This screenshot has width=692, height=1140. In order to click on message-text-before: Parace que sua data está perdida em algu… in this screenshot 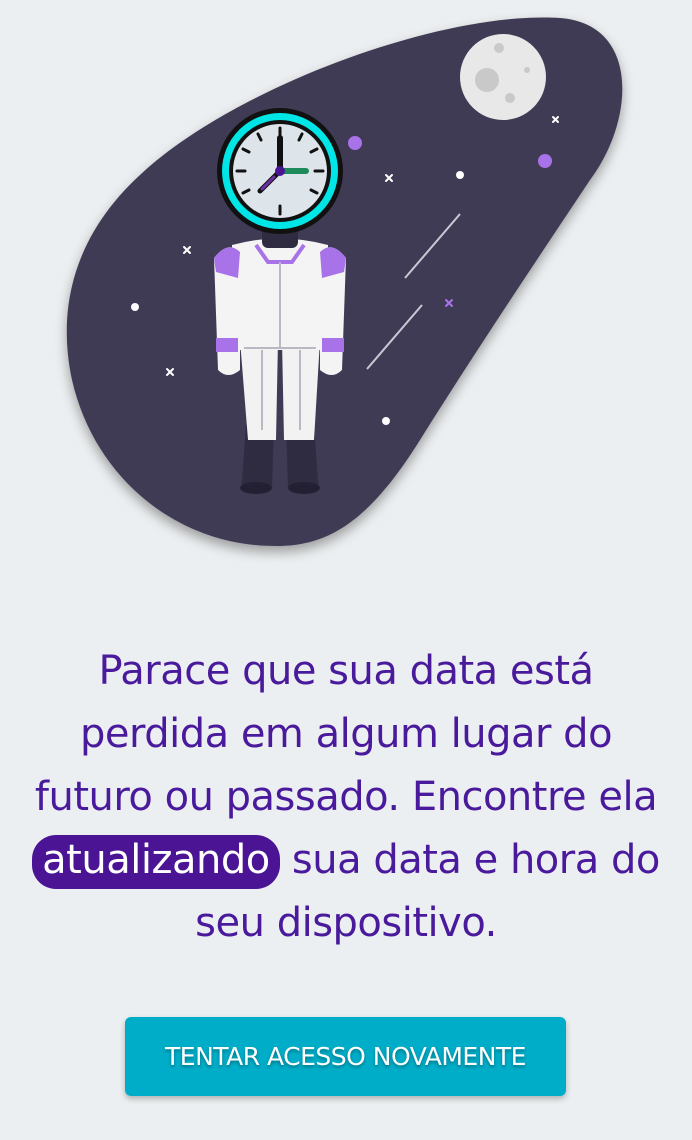, I will do `click(346, 734)`.